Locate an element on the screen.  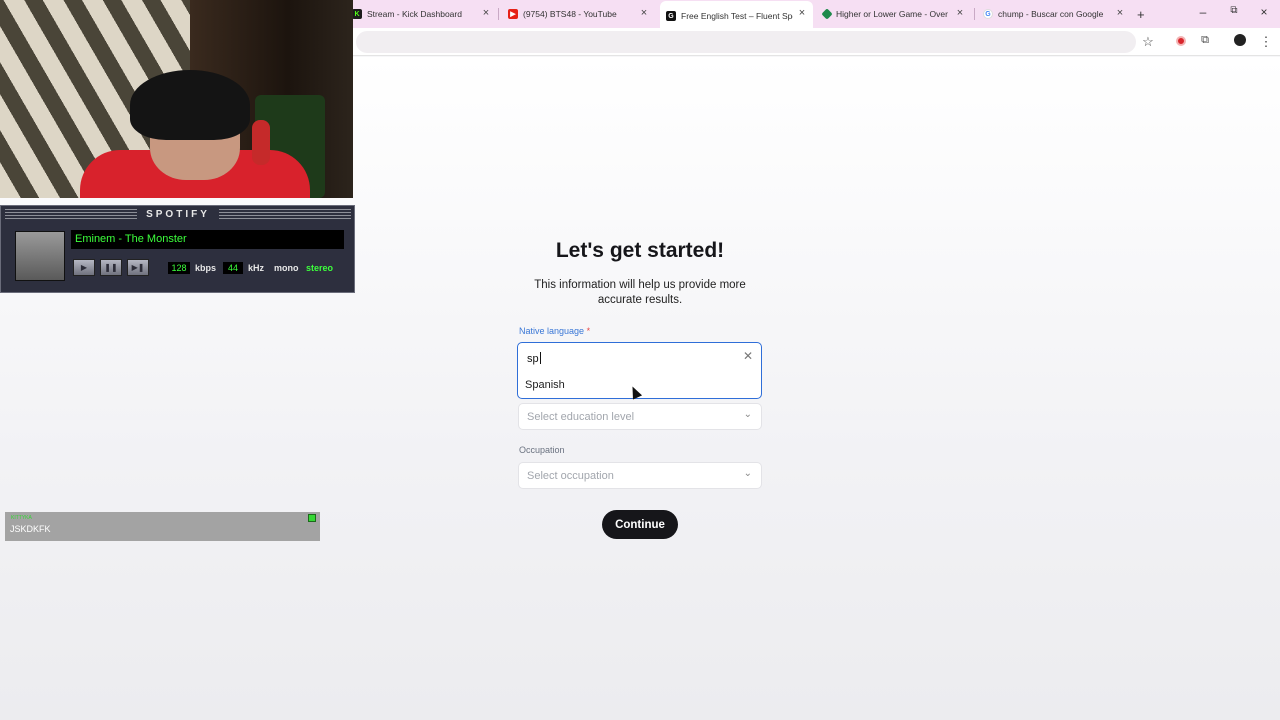
occupation-label: Occupation is located at coordinates (542, 450).